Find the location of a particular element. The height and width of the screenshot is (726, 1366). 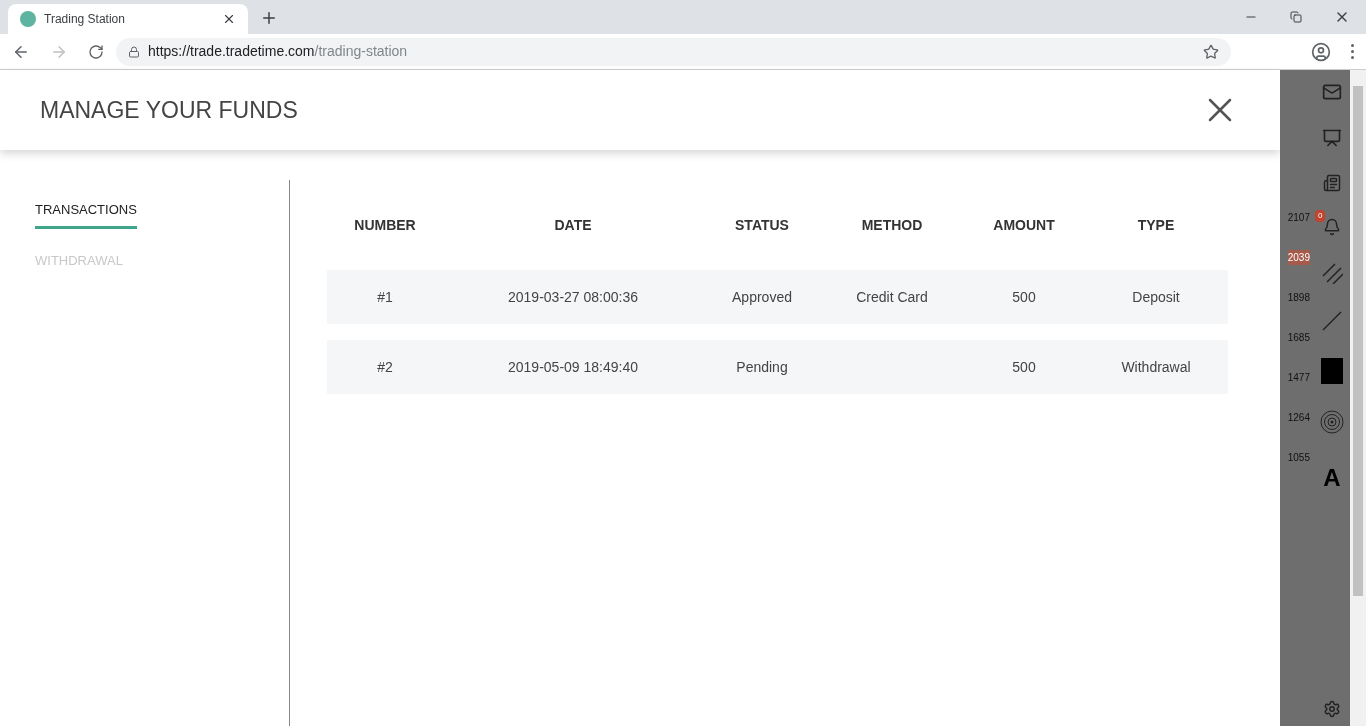

parallel-lines-icon is located at coordinates (1332, 273).